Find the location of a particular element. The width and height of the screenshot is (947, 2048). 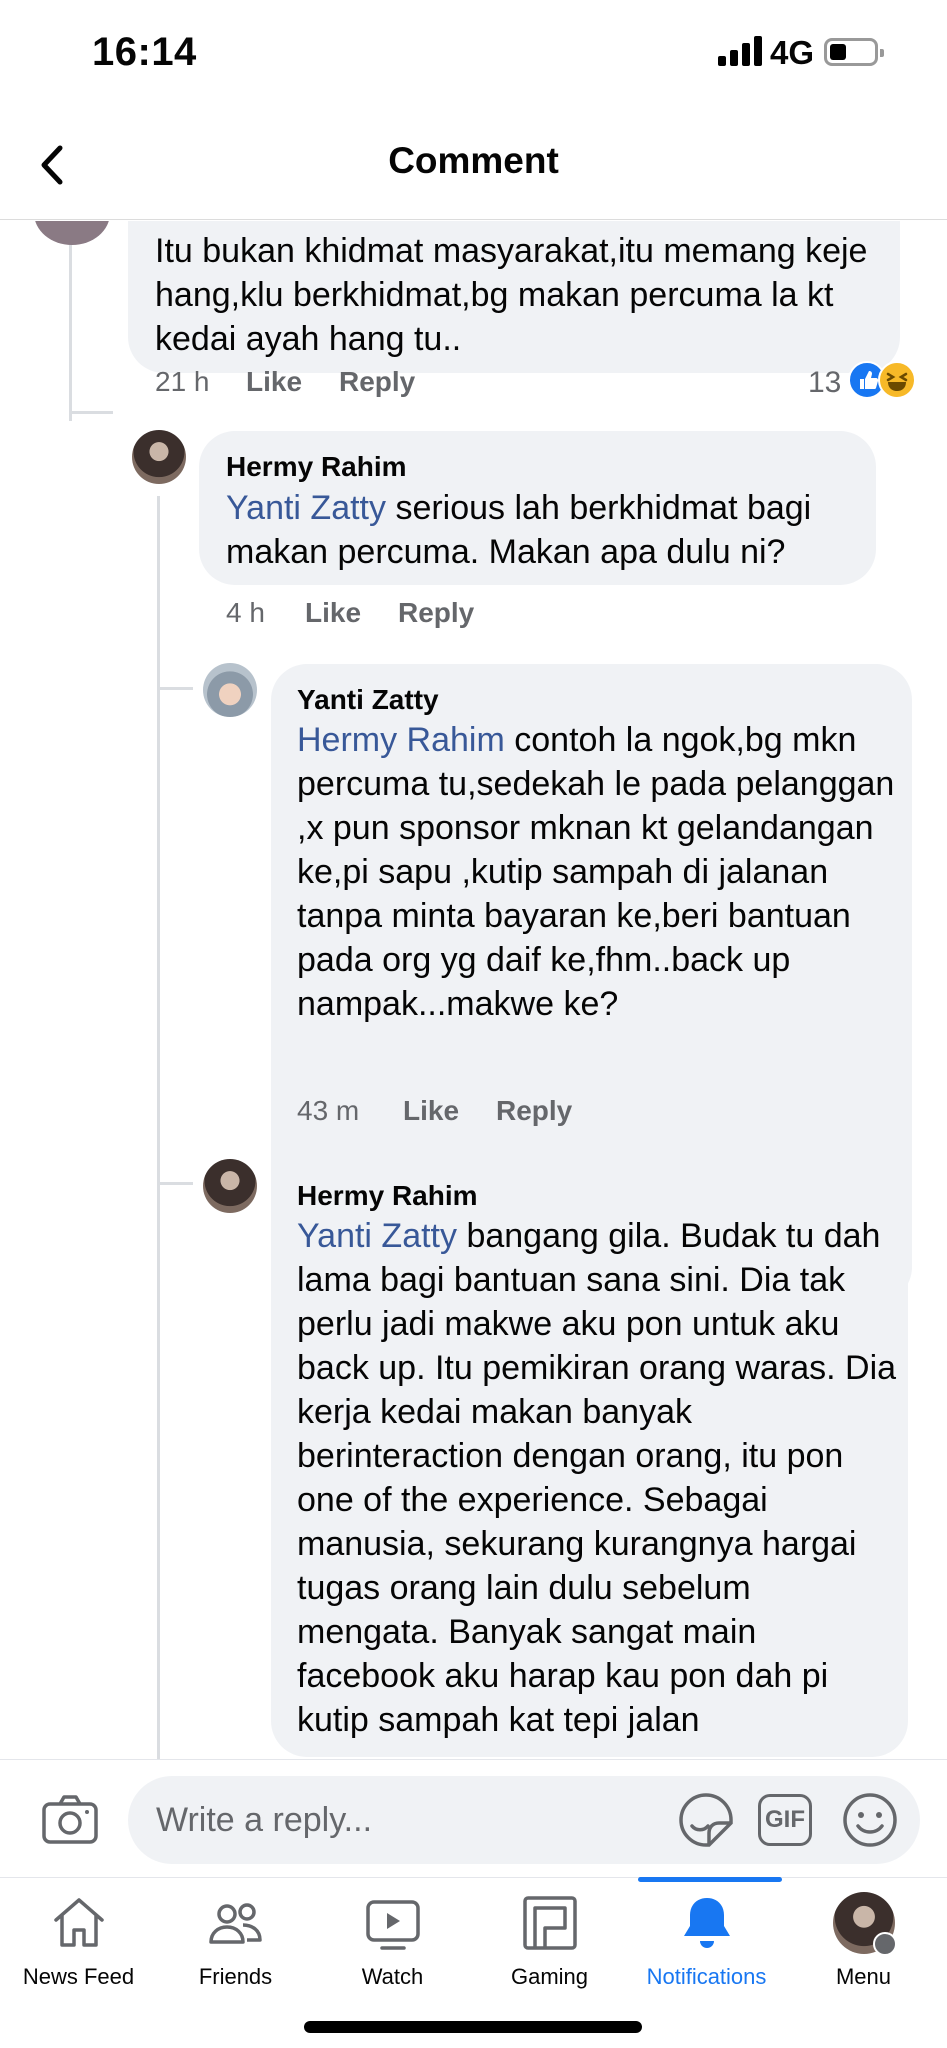

menu-icon is located at coordinates (885, 1944).